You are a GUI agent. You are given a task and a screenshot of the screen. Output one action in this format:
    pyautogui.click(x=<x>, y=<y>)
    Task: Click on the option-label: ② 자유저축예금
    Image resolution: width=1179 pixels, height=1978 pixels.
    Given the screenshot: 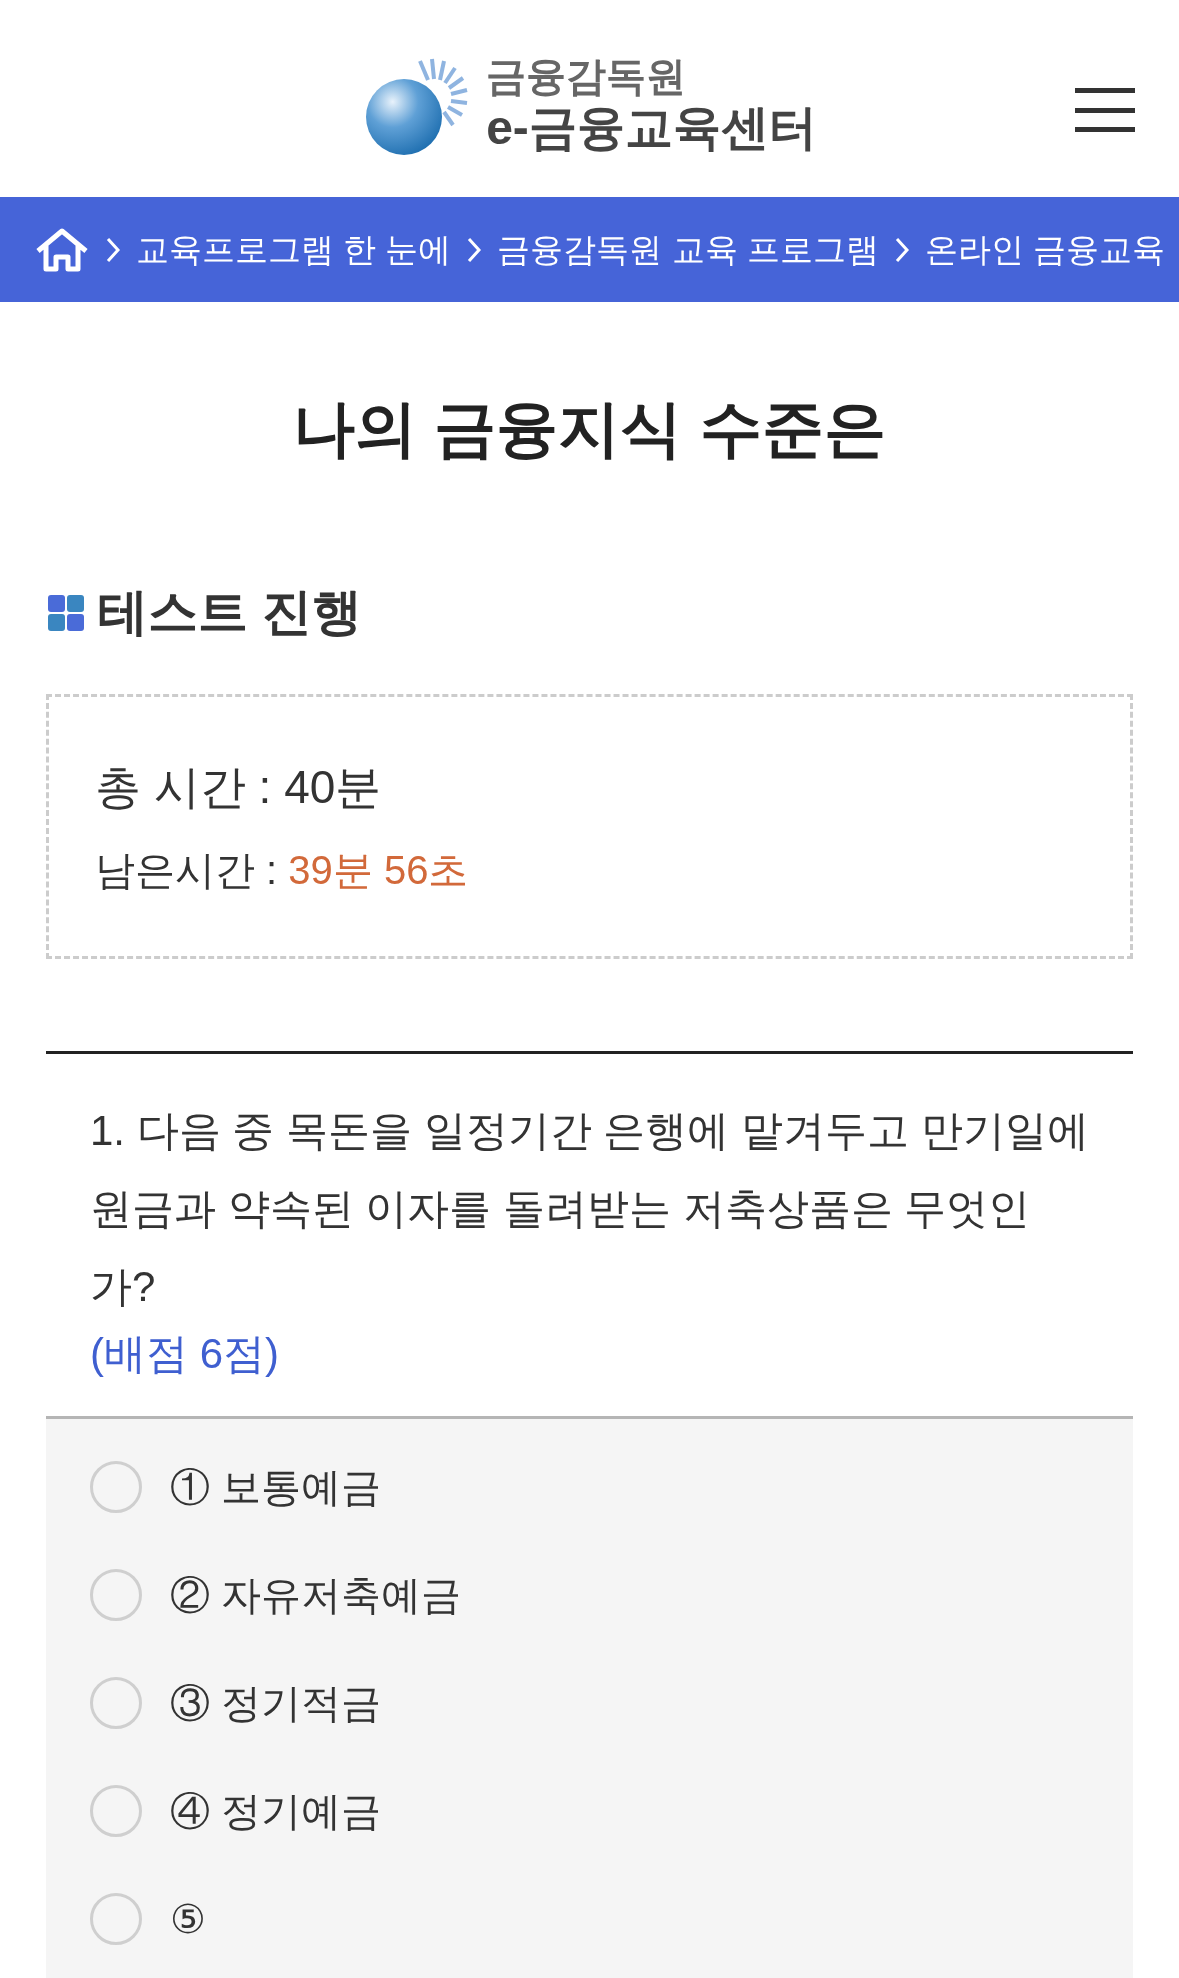 What is the action you would take?
    pyautogui.click(x=316, y=1595)
    